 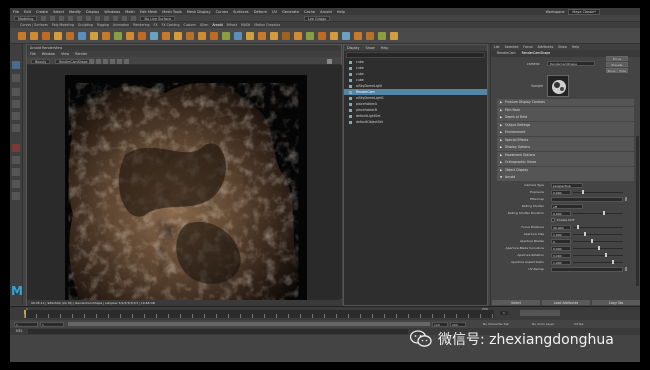 What do you see at coordinates (107, 18) in the screenshot?
I see `snap-point-icon` at bounding box center [107, 18].